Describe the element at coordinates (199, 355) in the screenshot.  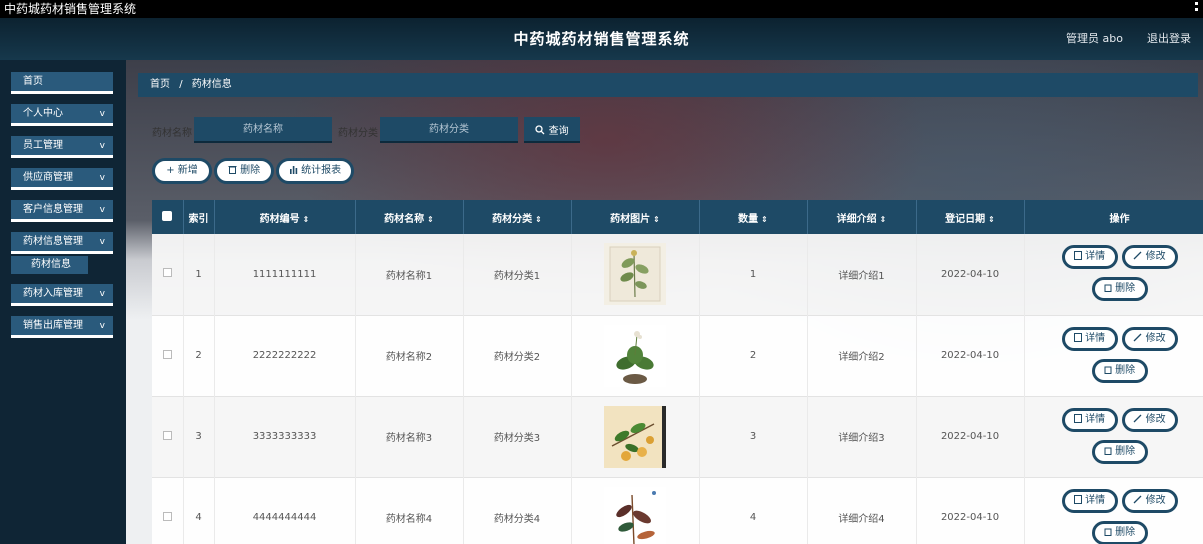
I see `cell-index: 2` at that location.